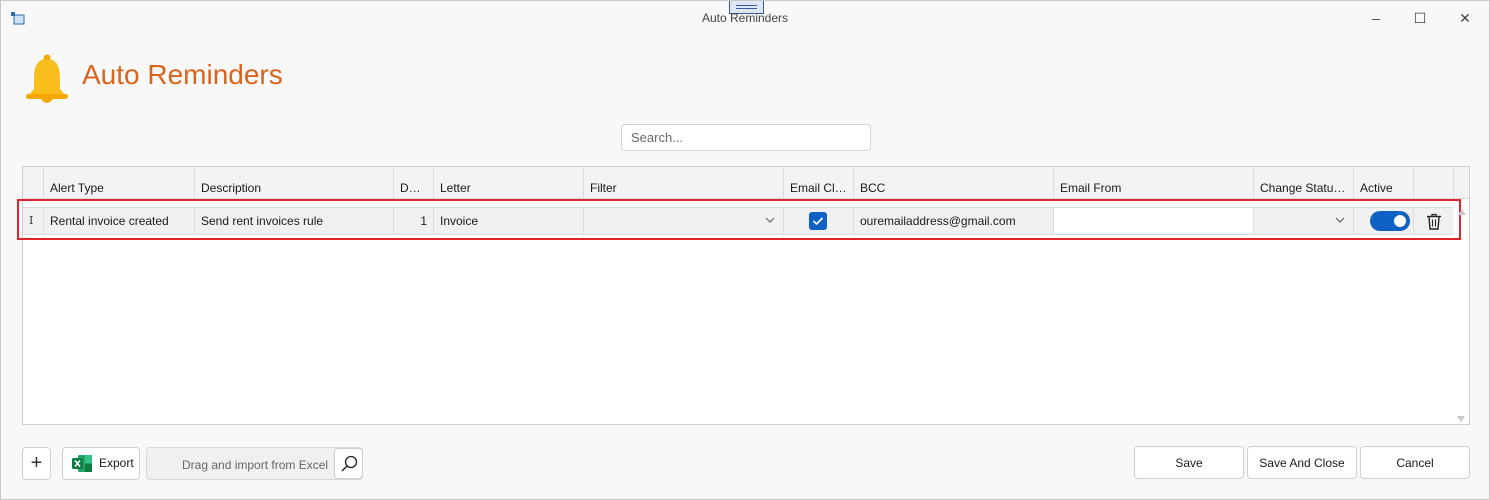 The height and width of the screenshot is (500, 1490). I want to click on title-bar: Auto Reminders – ☐ ✕, so click(745, 18).